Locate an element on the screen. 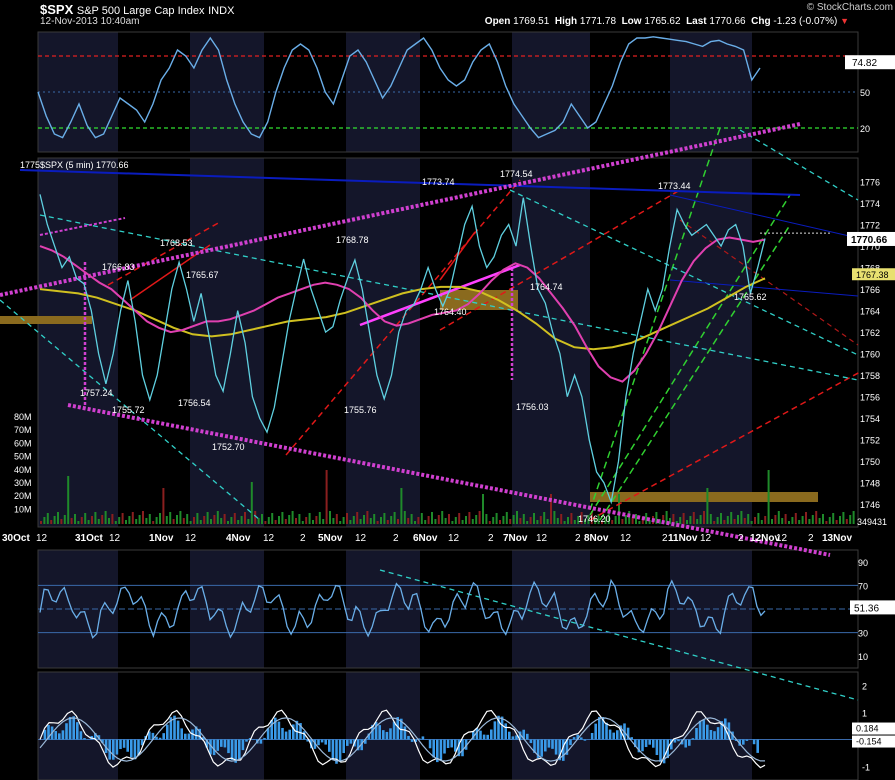 The height and width of the screenshot is (780, 895). price-axis-tick: 1756 is located at coordinates (870, 398).